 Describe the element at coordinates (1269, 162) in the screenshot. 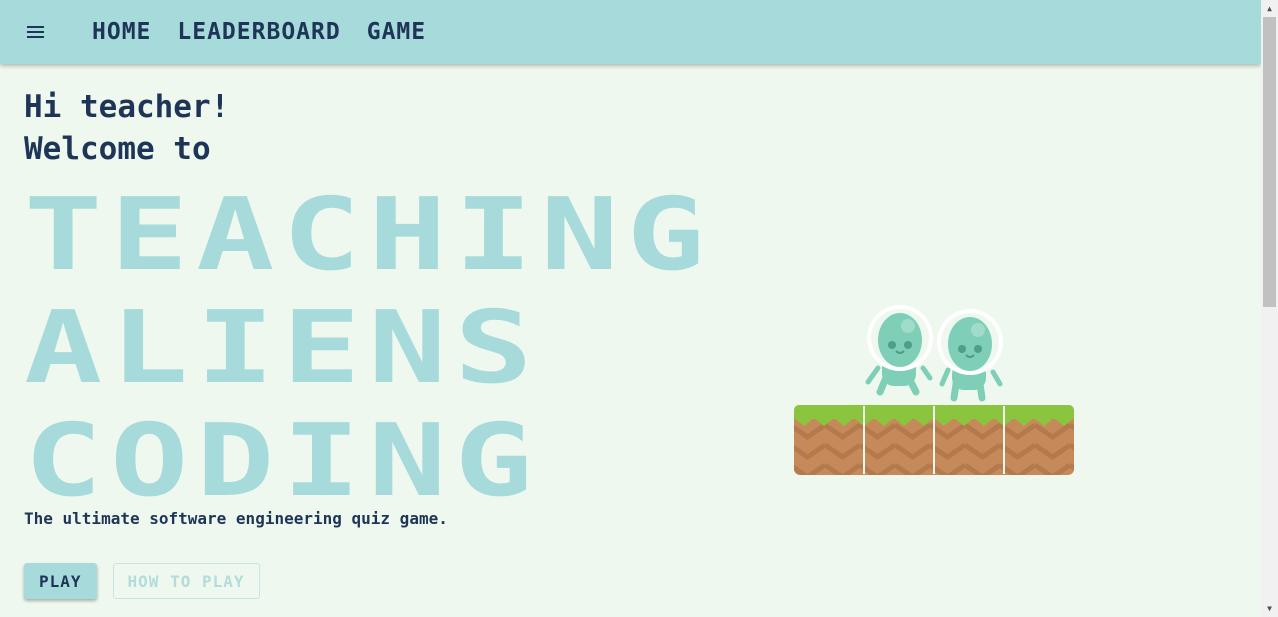

I see `scroll-thumb` at that location.